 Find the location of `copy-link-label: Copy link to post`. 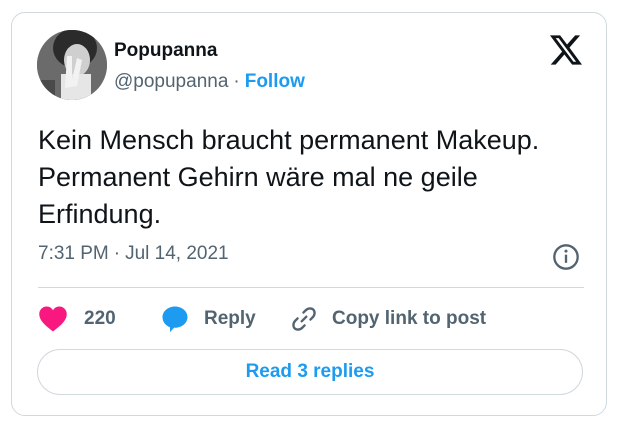

copy-link-label: Copy link to post is located at coordinates (409, 318).